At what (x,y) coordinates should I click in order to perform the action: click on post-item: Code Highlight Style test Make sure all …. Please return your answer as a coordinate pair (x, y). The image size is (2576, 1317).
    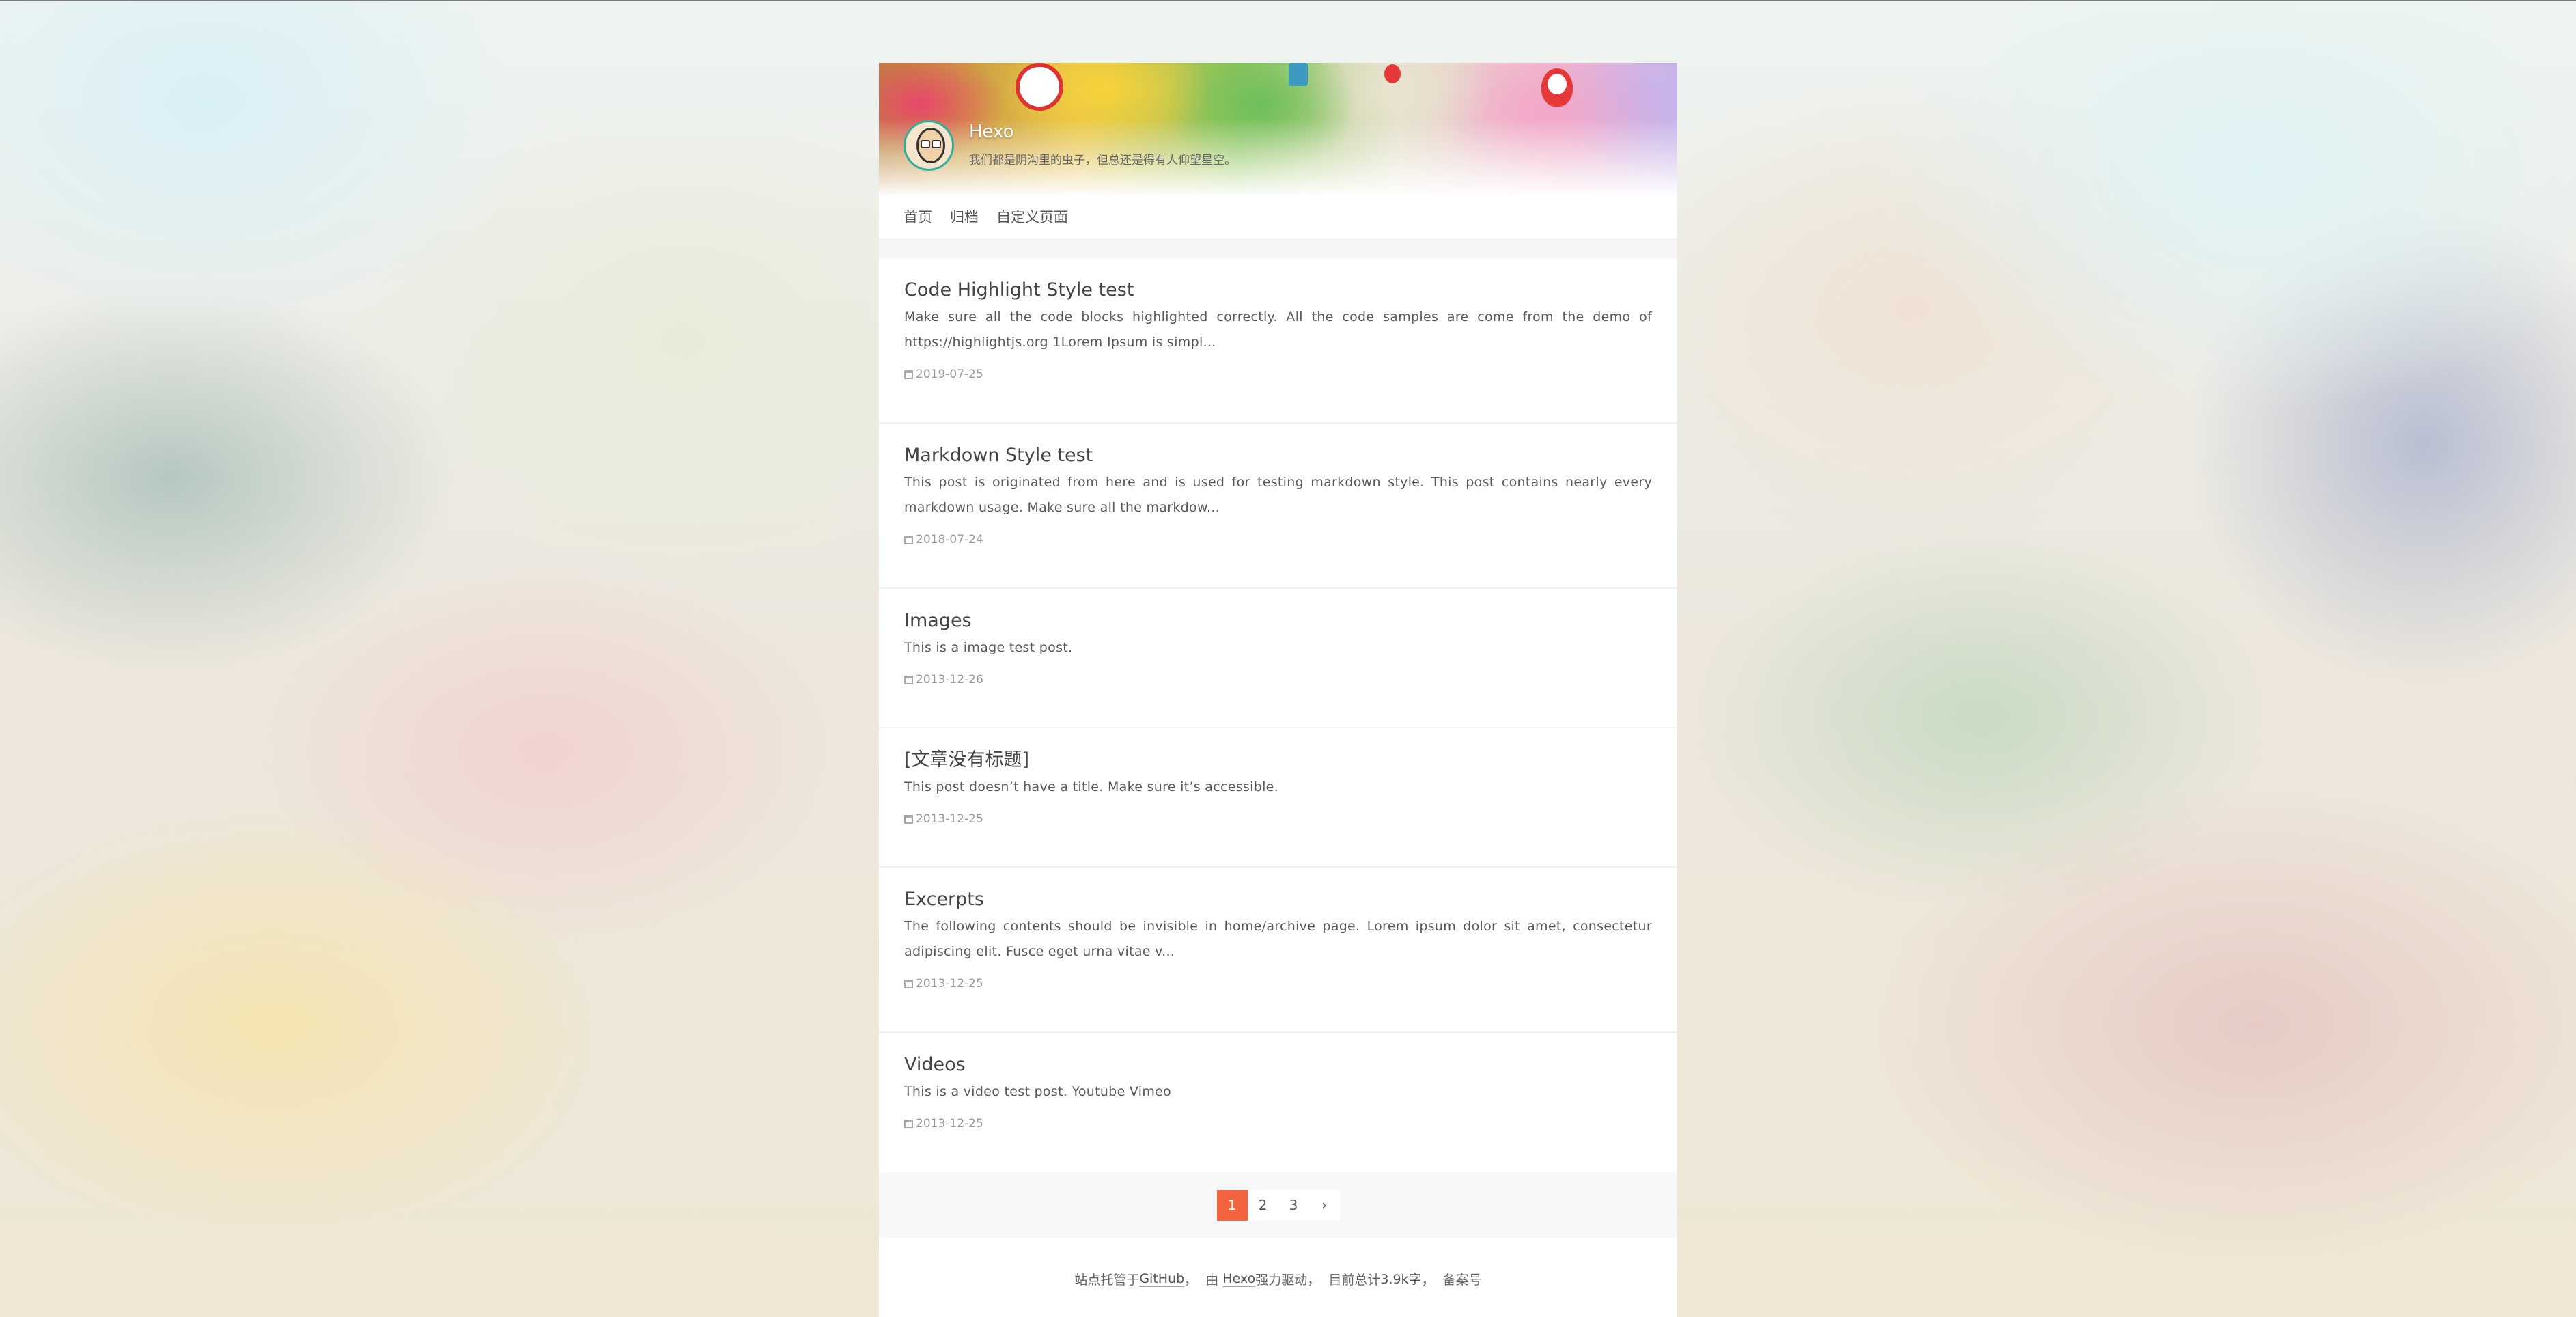
    Looking at the image, I should click on (1278, 341).